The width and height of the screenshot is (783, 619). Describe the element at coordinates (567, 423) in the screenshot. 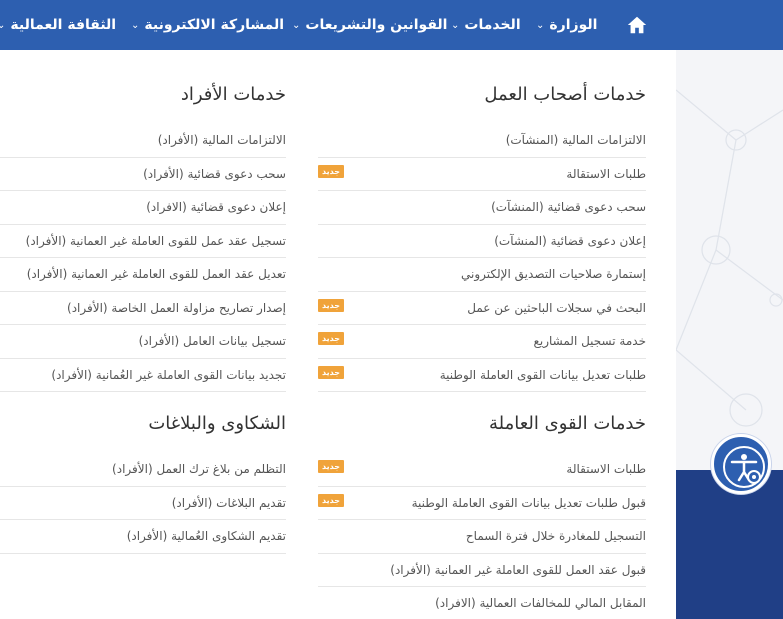

I see `workforce-services-title: خدمات القوى العاملة` at that location.